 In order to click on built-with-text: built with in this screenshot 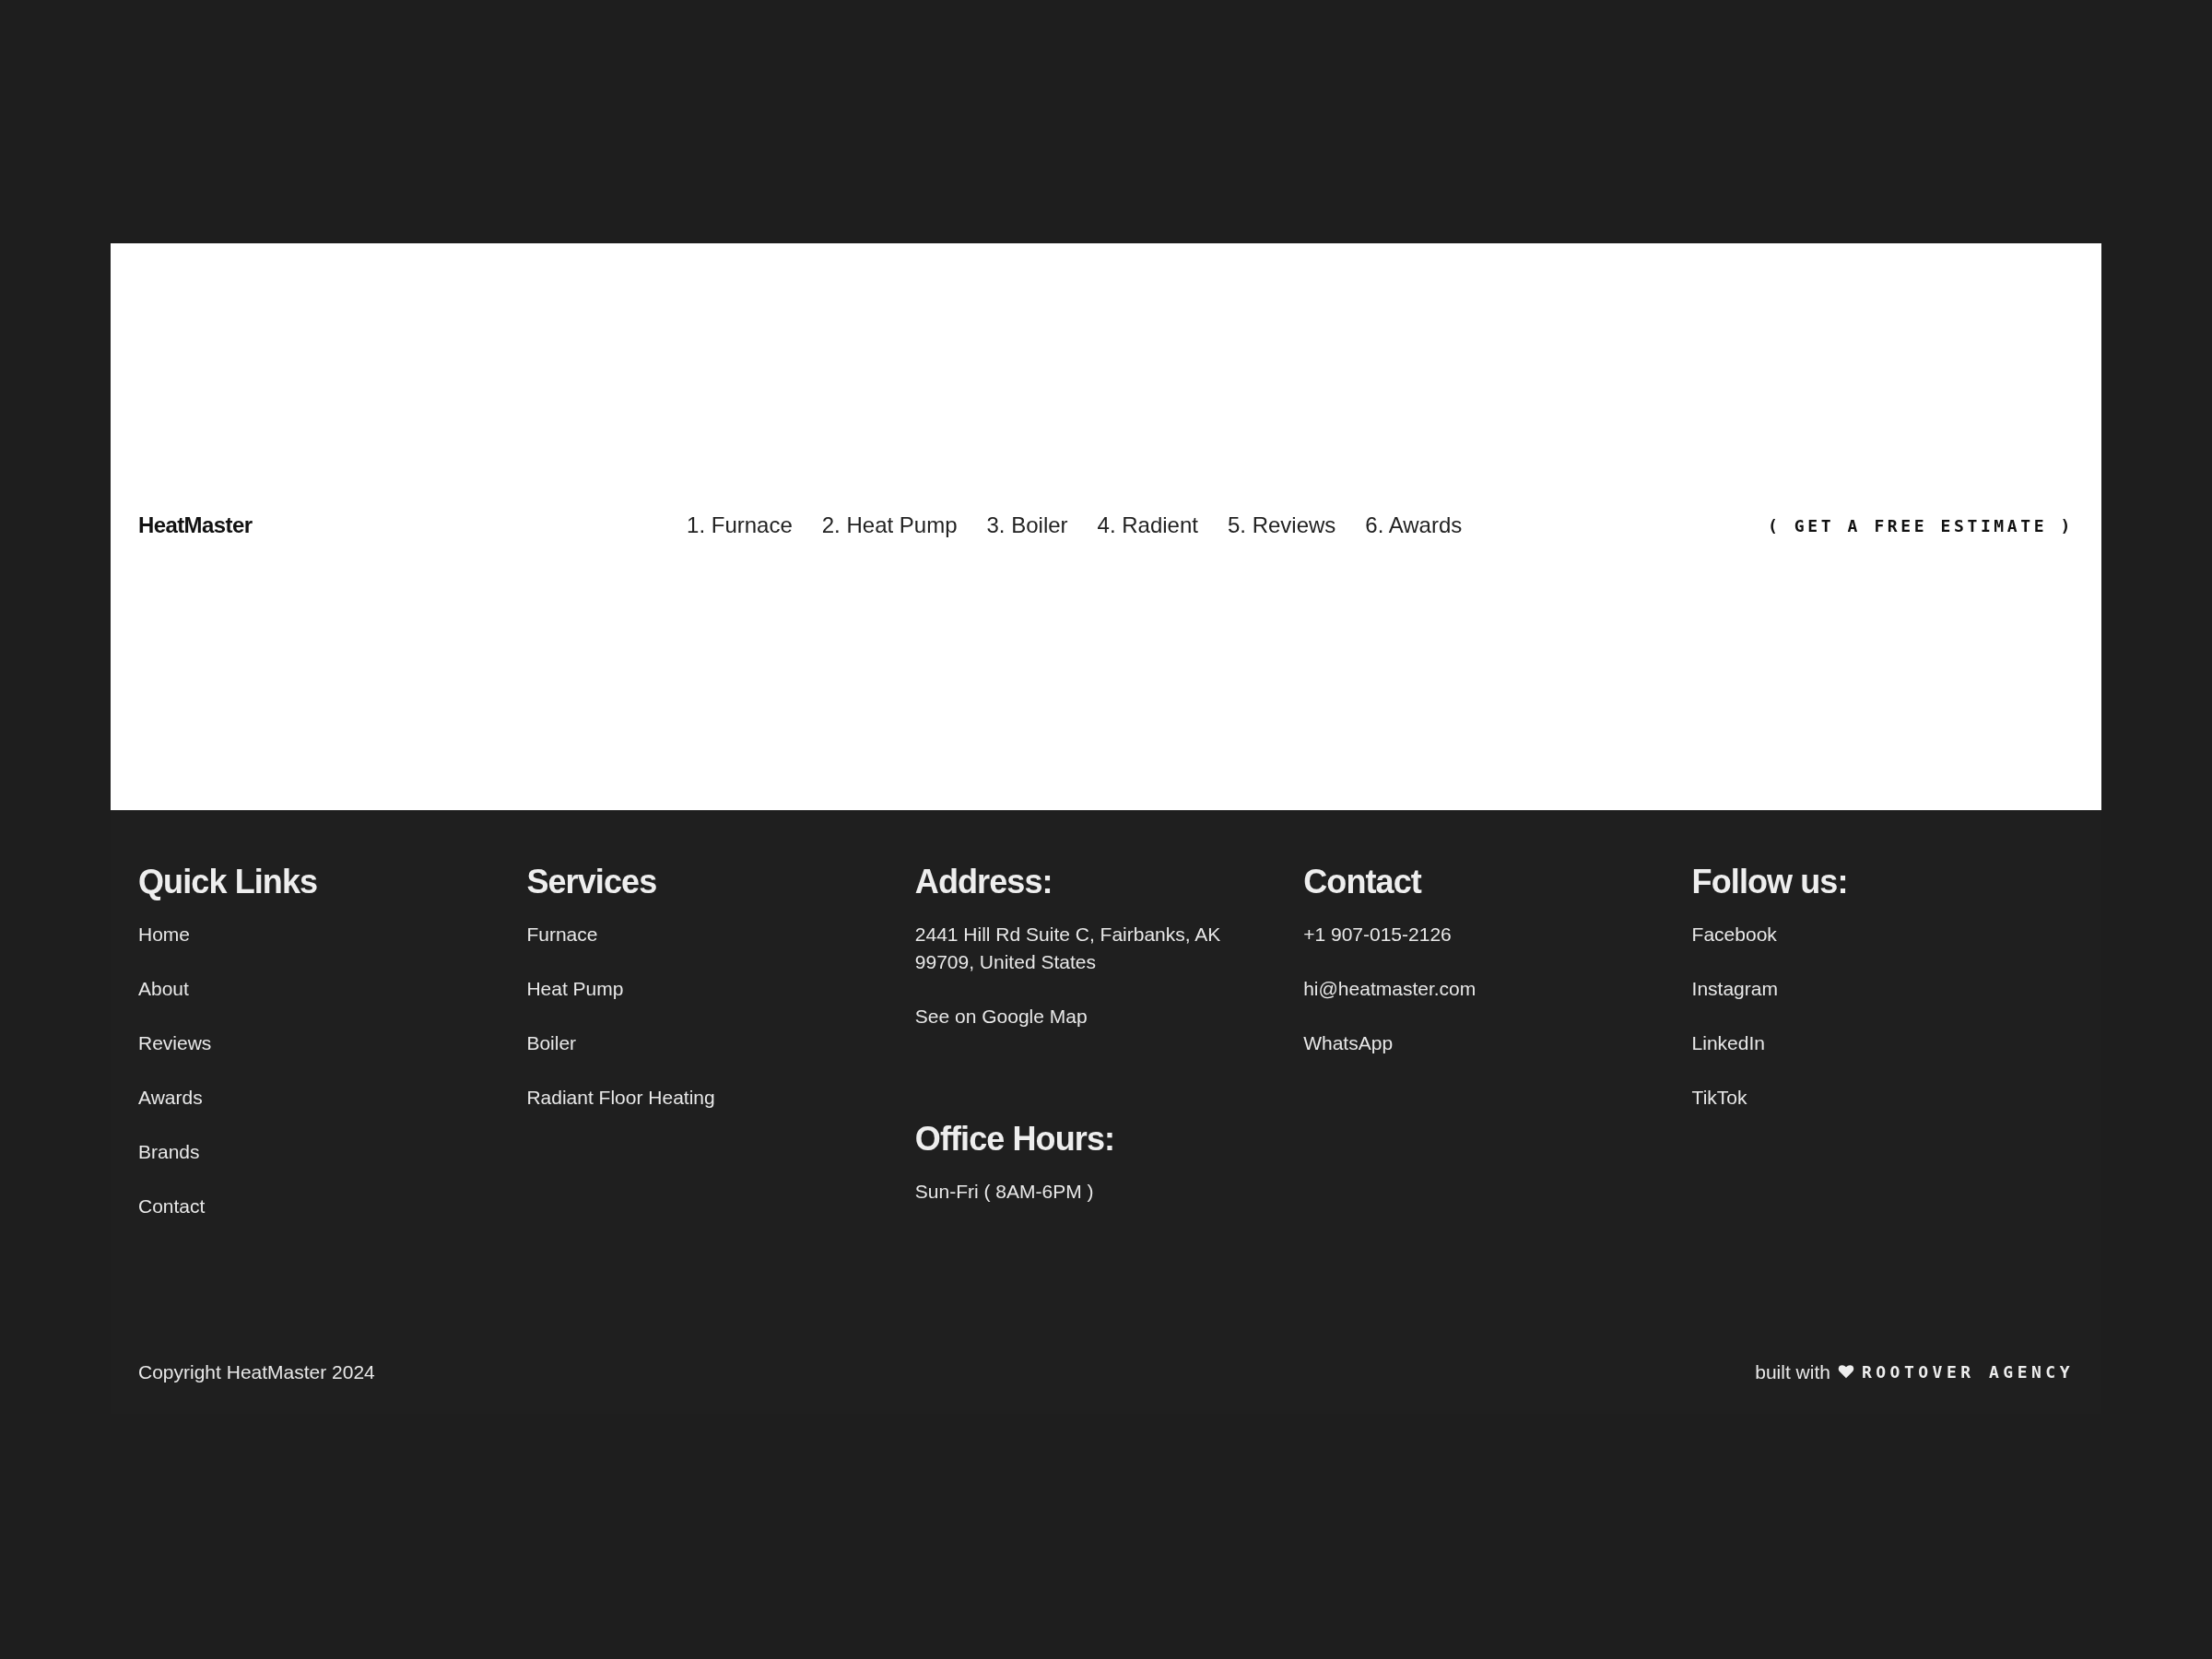, I will do `click(1792, 1371)`.